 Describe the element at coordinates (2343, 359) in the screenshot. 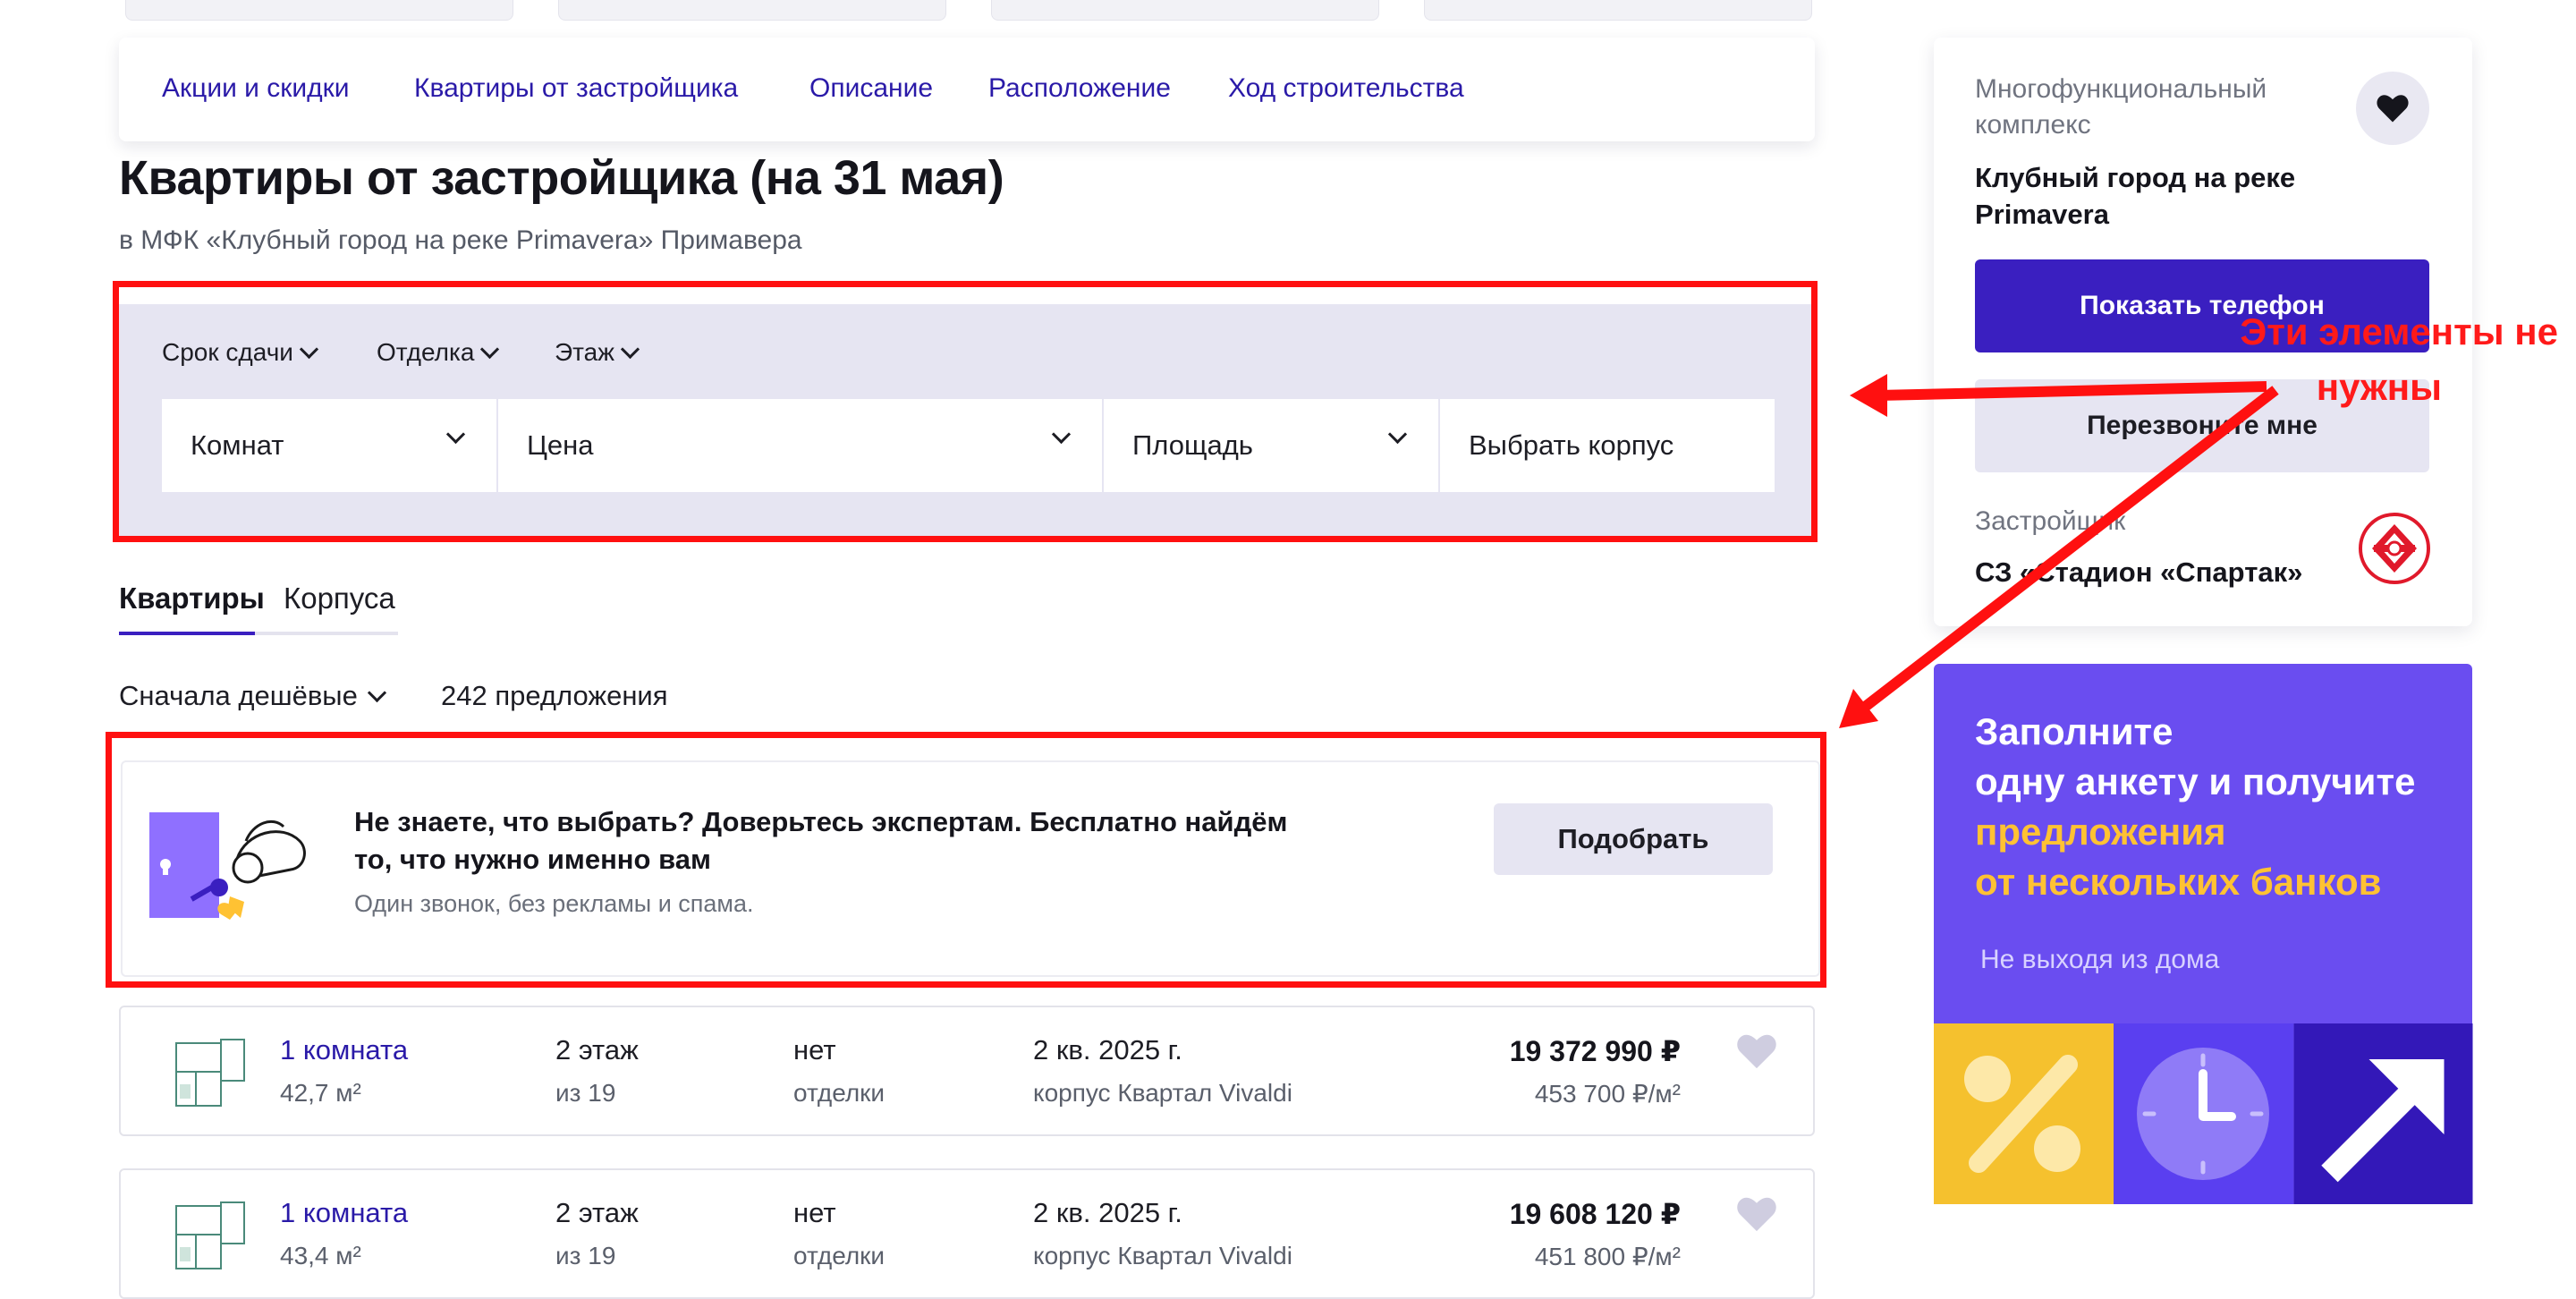

I see `annotation-text: Эти элементы не нужны` at that location.